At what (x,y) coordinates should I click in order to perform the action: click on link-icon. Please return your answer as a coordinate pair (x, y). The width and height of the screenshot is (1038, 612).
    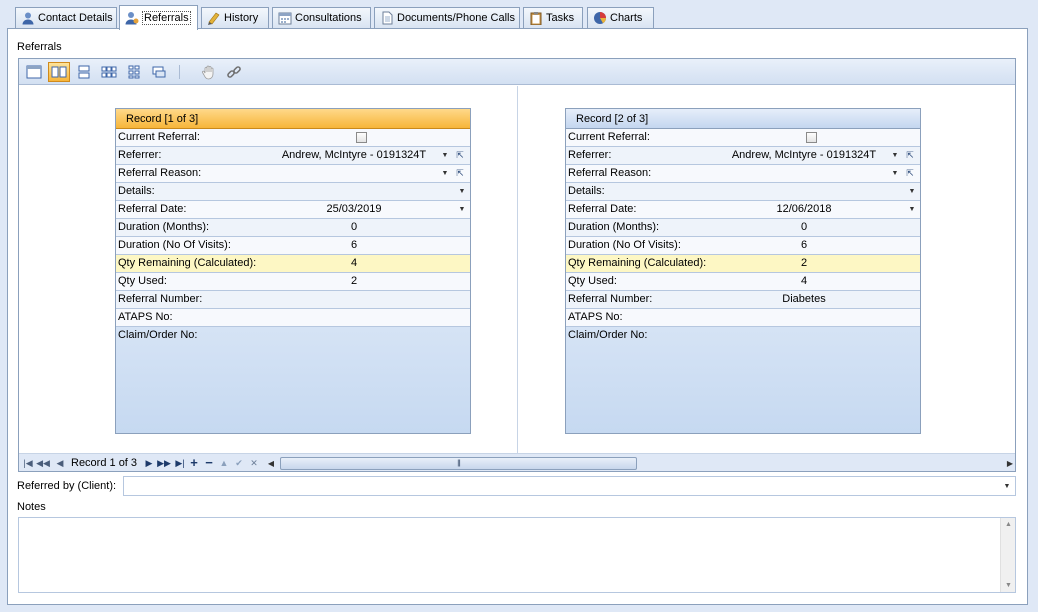
    Looking at the image, I should click on (234, 72).